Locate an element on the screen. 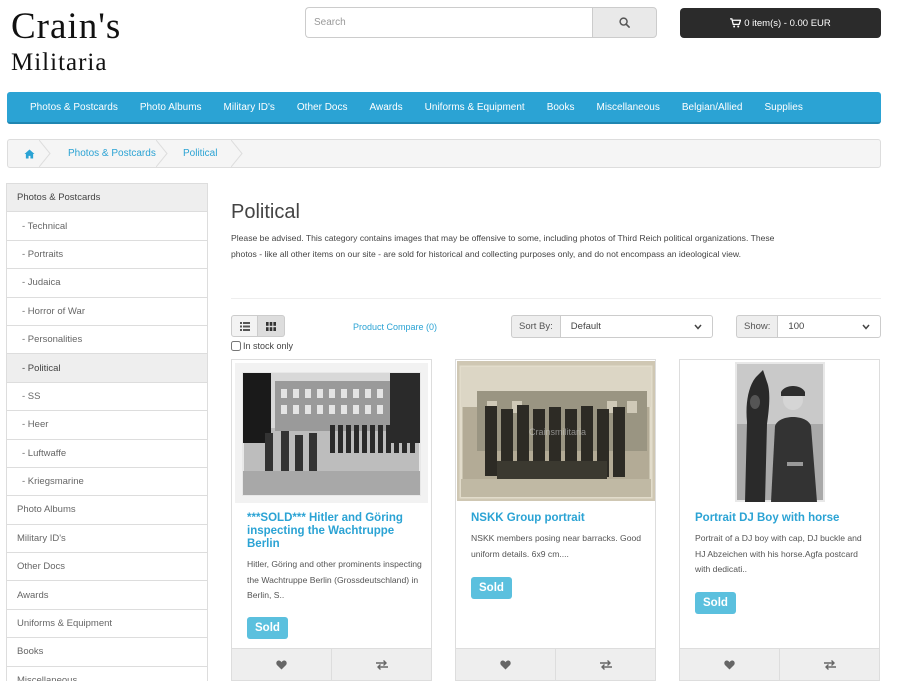 The width and height of the screenshot is (900, 681). grid-view-button is located at coordinates (271, 326).